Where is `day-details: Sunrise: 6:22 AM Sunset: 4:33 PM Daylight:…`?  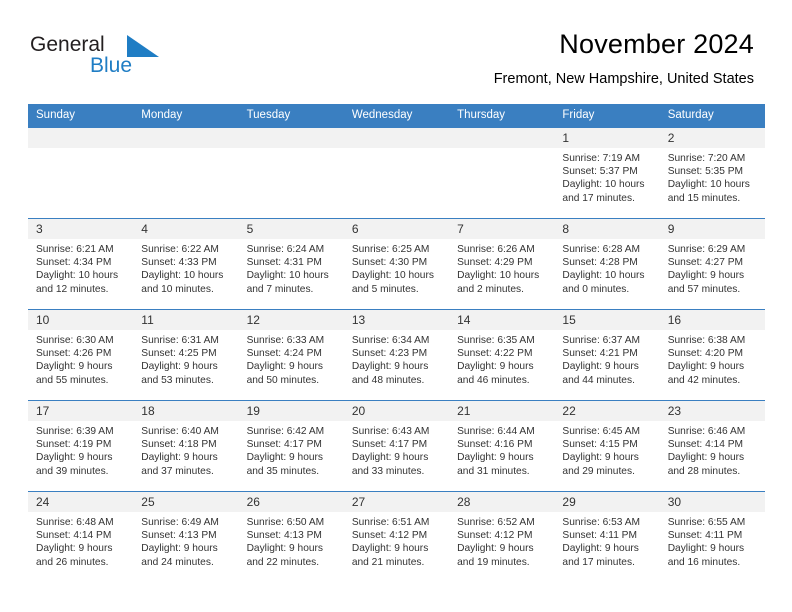 day-details: Sunrise: 6:22 AM Sunset: 4:33 PM Daylight:… is located at coordinates (185, 267).